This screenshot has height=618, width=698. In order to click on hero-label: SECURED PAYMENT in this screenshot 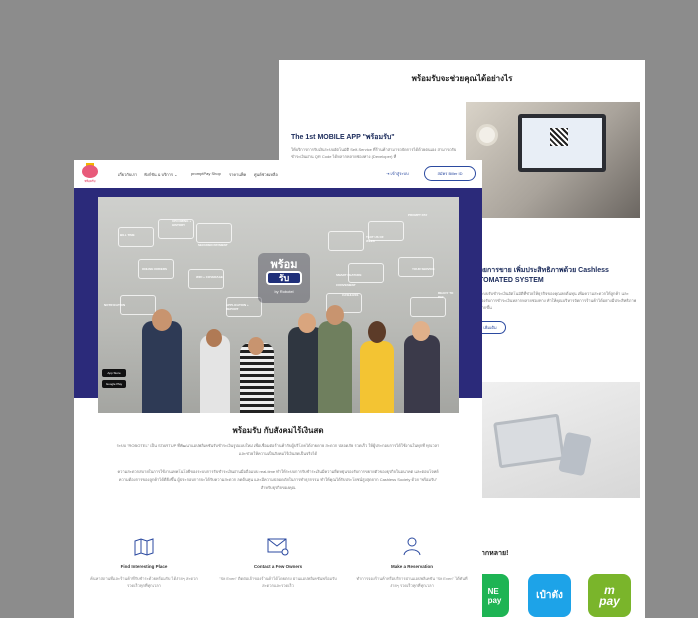, I will do `click(213, 245)`.